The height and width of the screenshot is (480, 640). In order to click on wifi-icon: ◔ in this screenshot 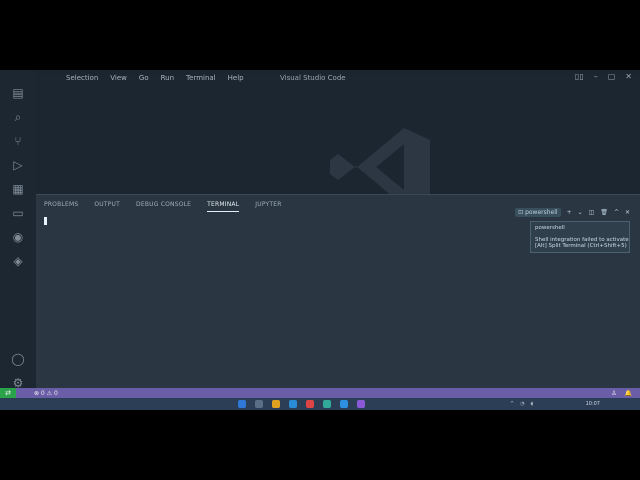, I will do `click(522, 404)`.